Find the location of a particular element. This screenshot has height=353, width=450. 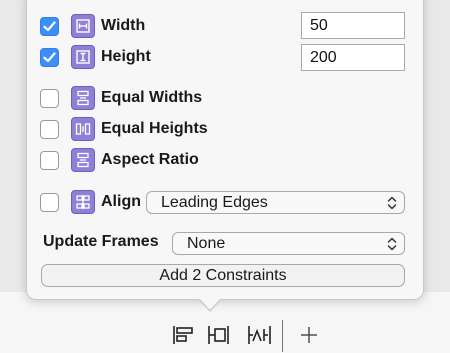

equal-widths-label: Equal Widths is located at coordinates (152, 97).